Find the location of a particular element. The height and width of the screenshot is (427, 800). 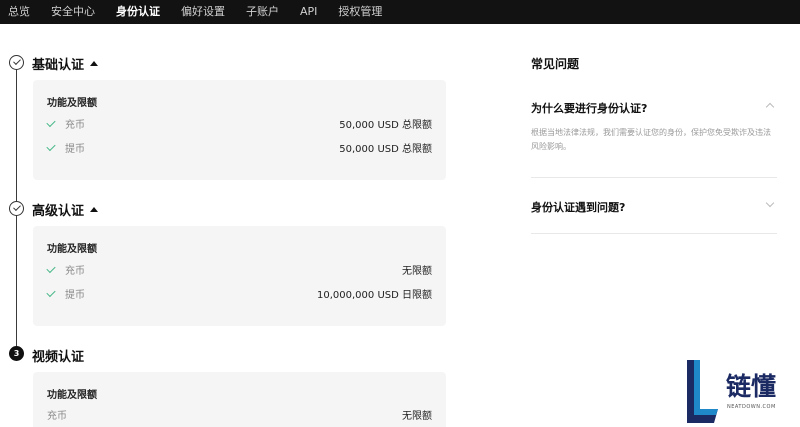

faq-answer: 根据当地法律法规，我们需要认证您的身份，保护您免受欺诈及违法风险影响。 is located at coordinates (651, 139).